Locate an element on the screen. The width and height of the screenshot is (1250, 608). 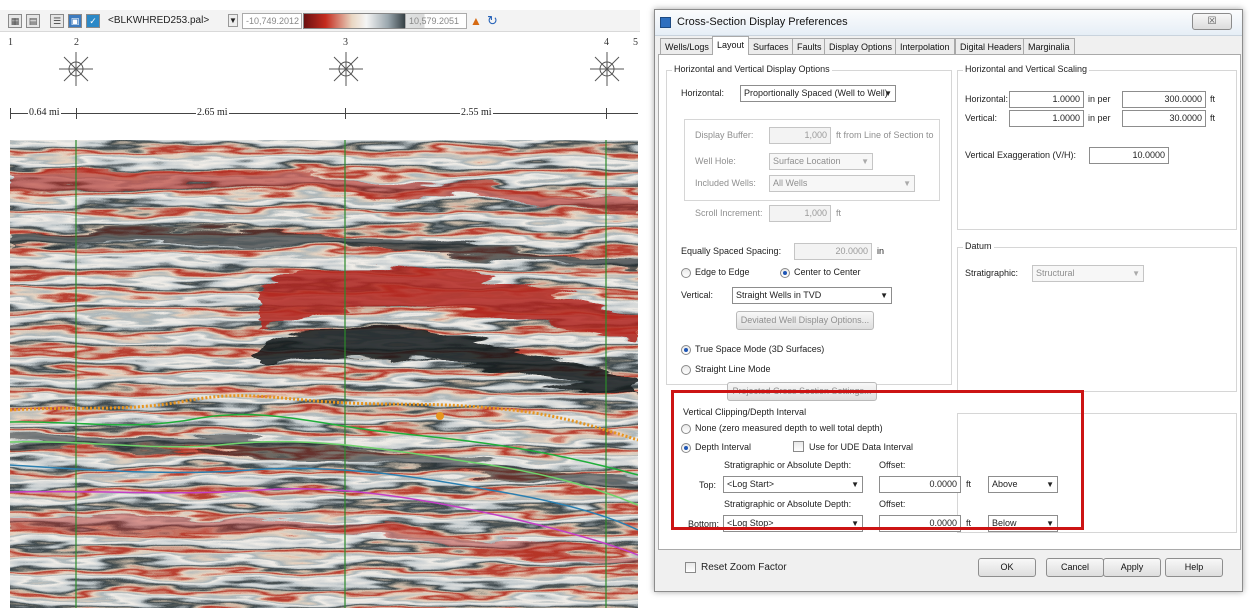
vertical-feet-field: 30.0000 is located at coordinates (1164, 118).